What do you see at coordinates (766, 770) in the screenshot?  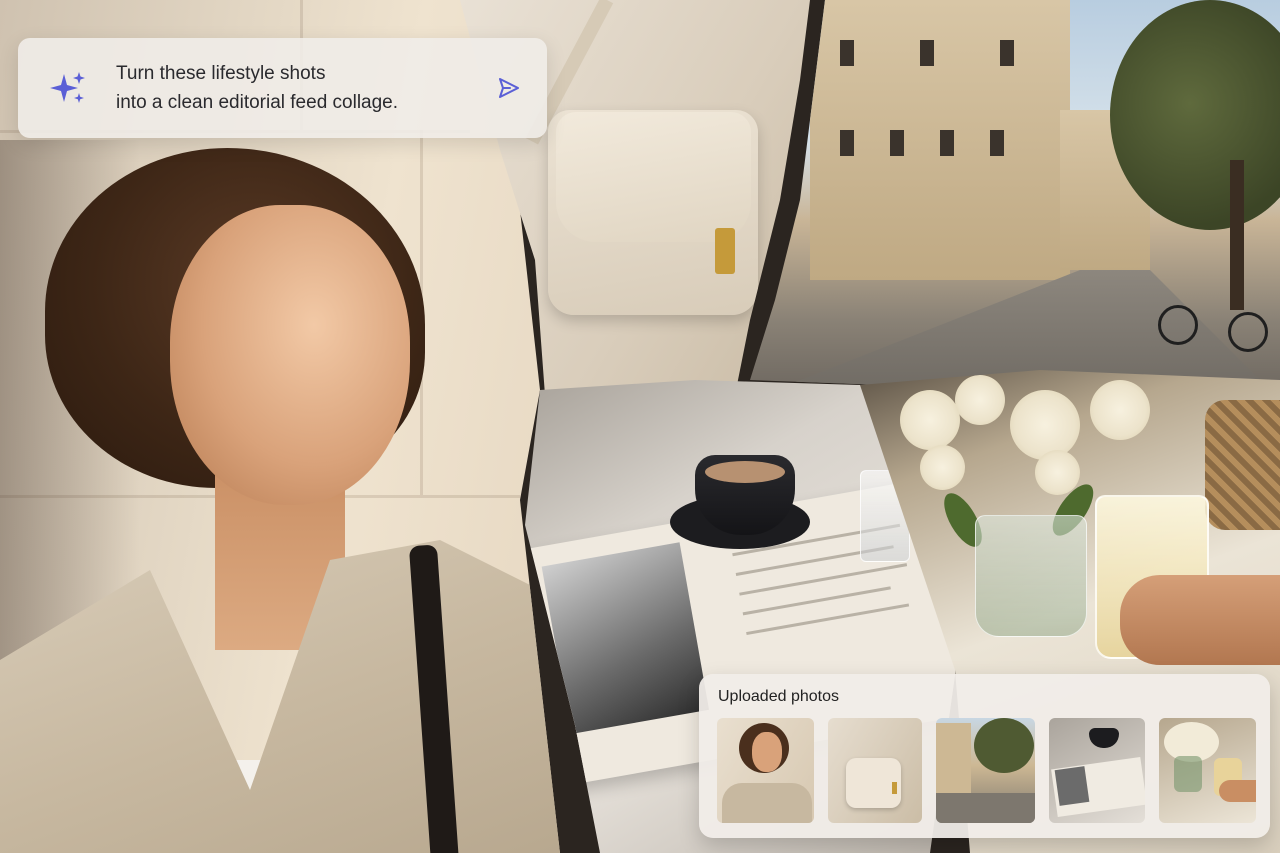 I see `thumbnail-portrait` at bounding box center [766, 770].